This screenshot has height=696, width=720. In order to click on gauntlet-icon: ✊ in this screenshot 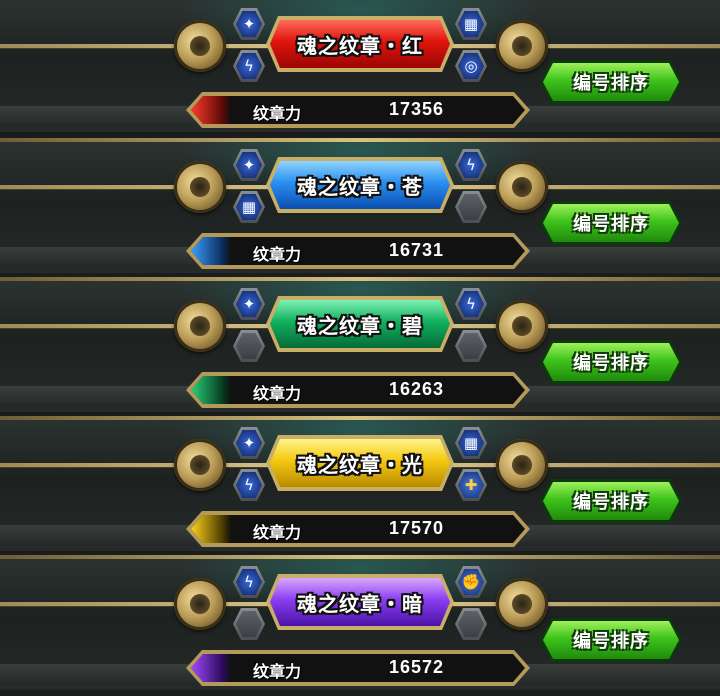, I will do `click(471, 582)`.